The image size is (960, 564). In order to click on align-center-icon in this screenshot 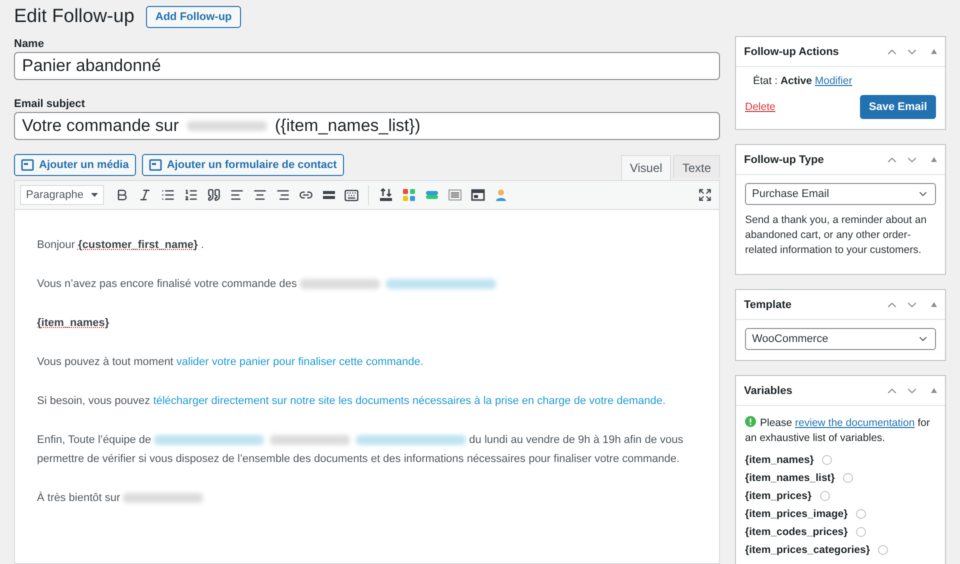, I will do `click(259, 195)`.